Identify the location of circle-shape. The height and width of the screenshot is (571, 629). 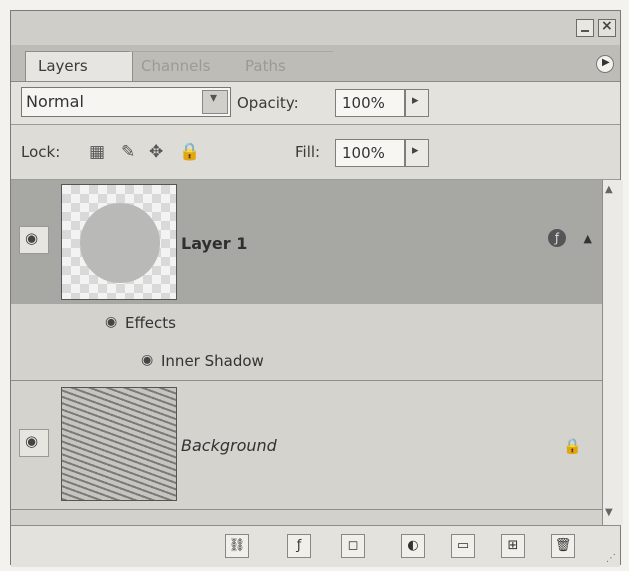
(120, 243).